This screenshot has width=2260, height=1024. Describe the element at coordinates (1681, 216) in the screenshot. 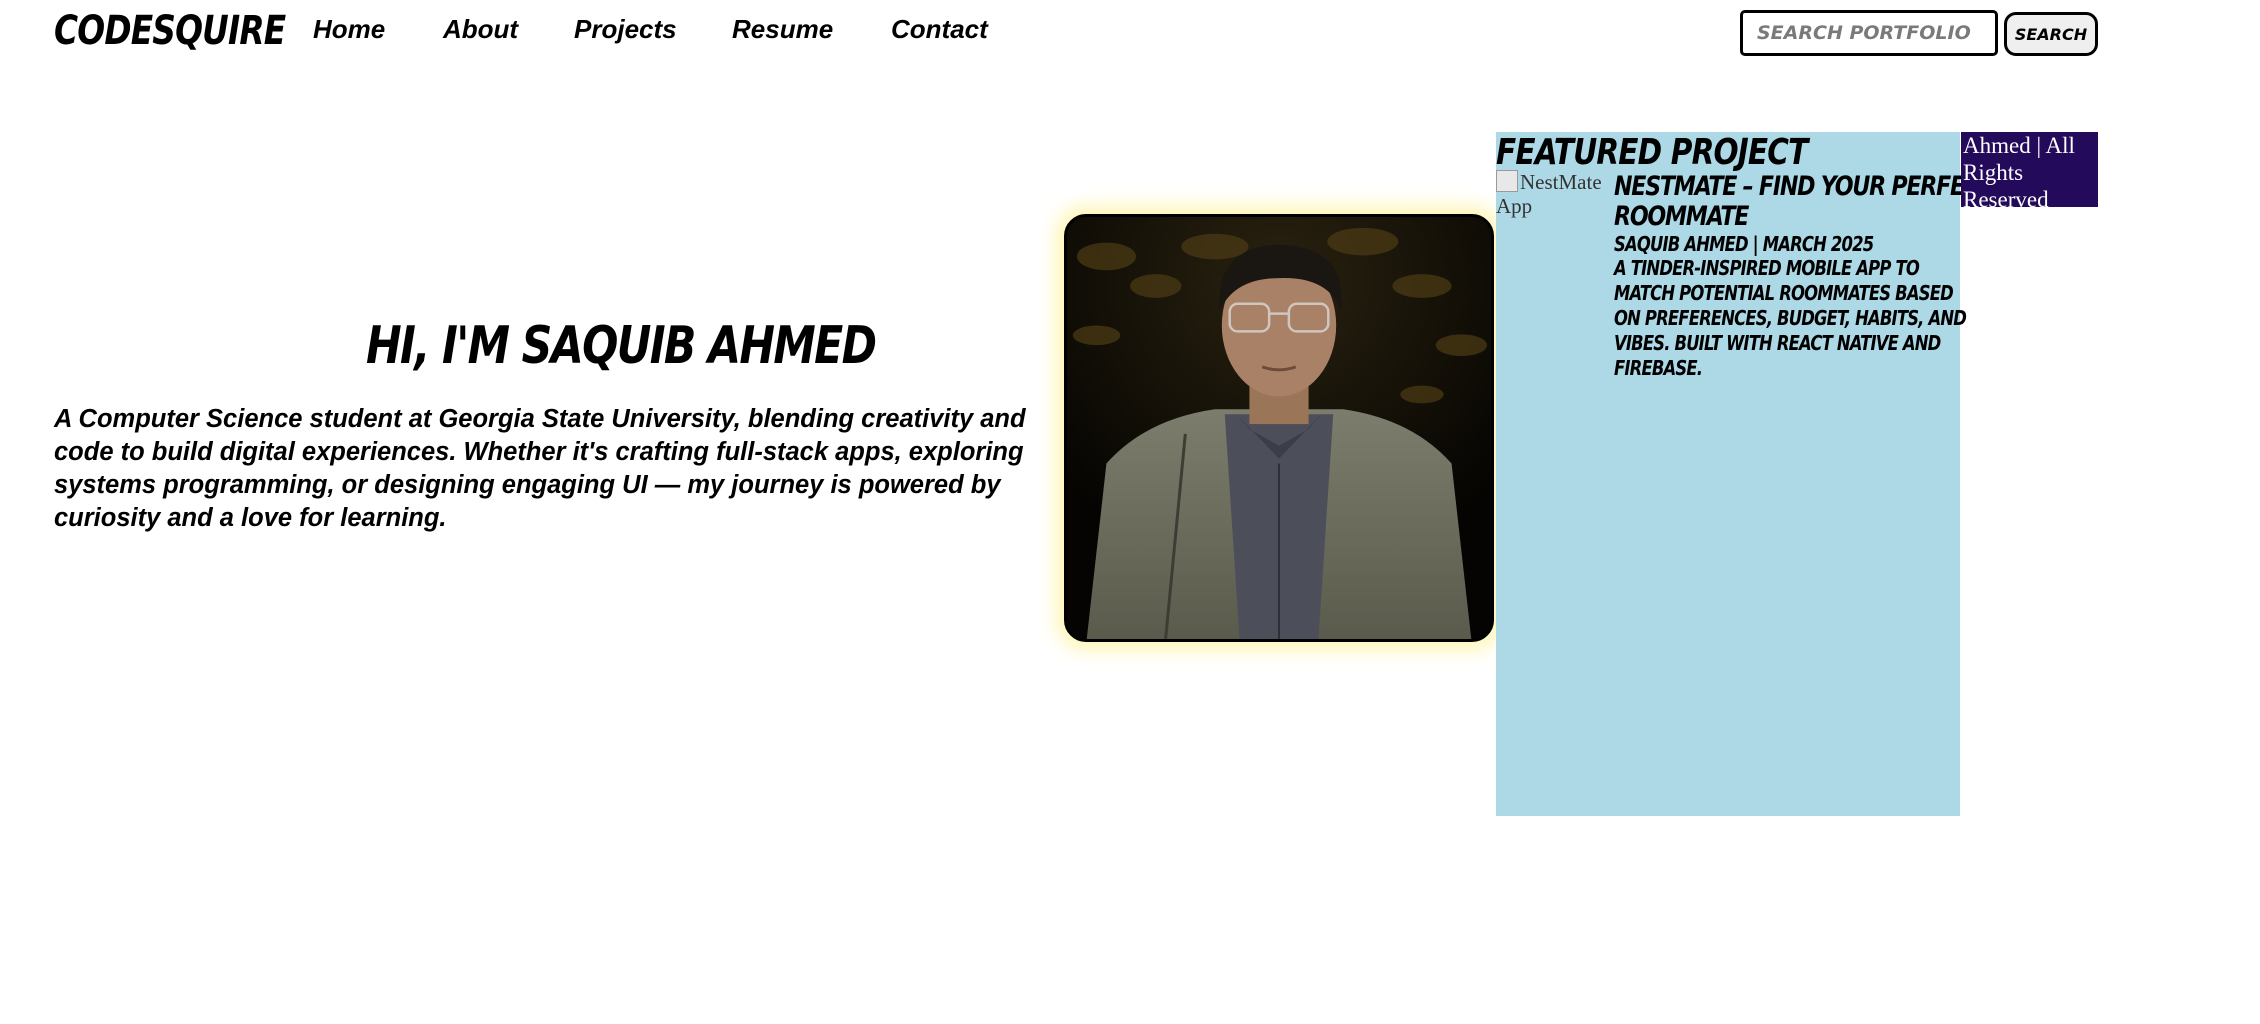

I see `project-title-line-2: Roommate` at that location.